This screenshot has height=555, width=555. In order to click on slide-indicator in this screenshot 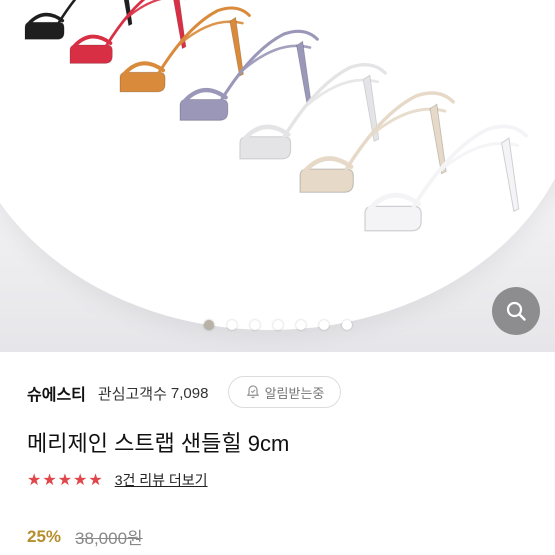, I will do `click(277, 325)`.